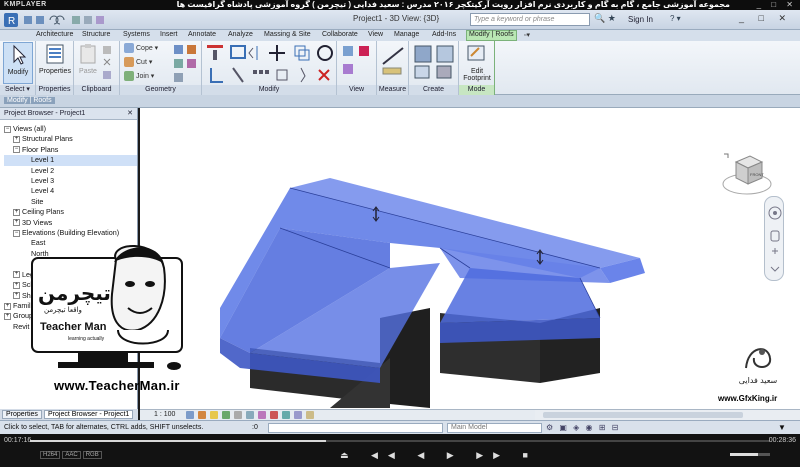 The image size is (800, 467). Describe the element at coordinates (253, 53) in the screenshot. I see `mirror-icon` at that location.